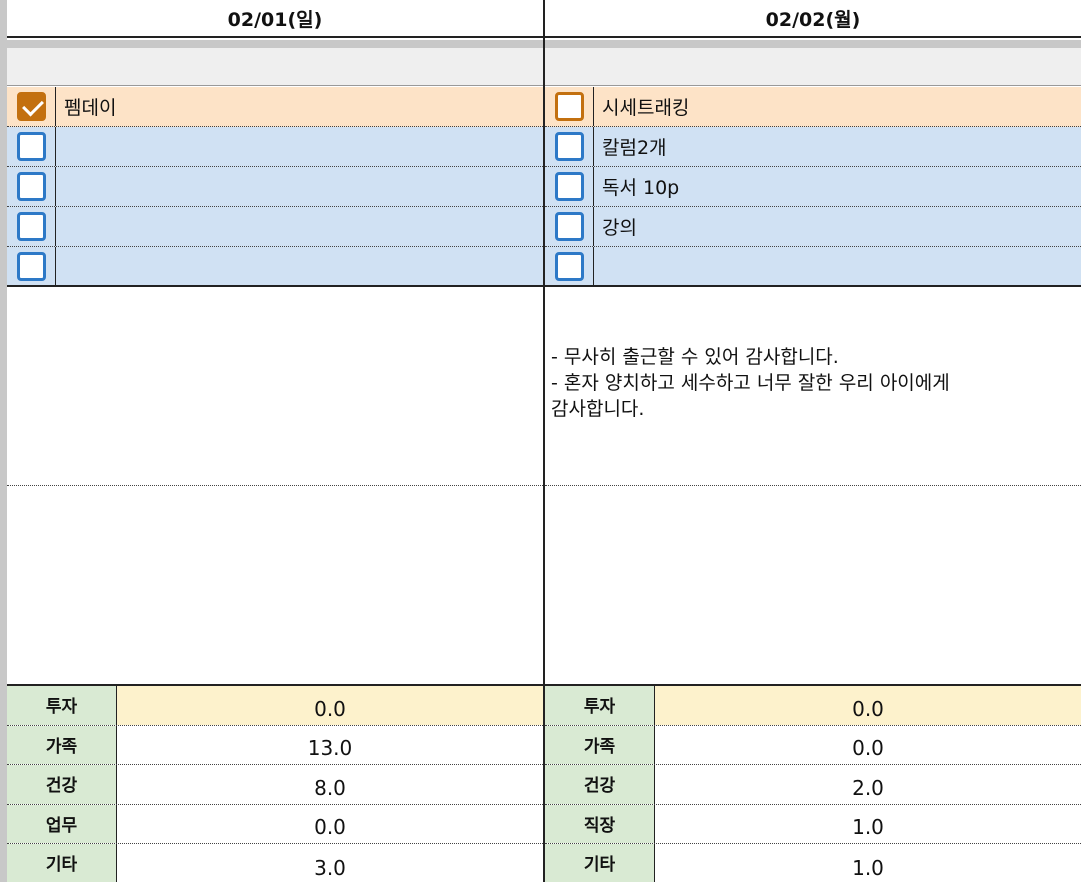  Describe the element at coordinates (275, 19) in the screenshot. I see `day-header: 02/01(일)` at that location.